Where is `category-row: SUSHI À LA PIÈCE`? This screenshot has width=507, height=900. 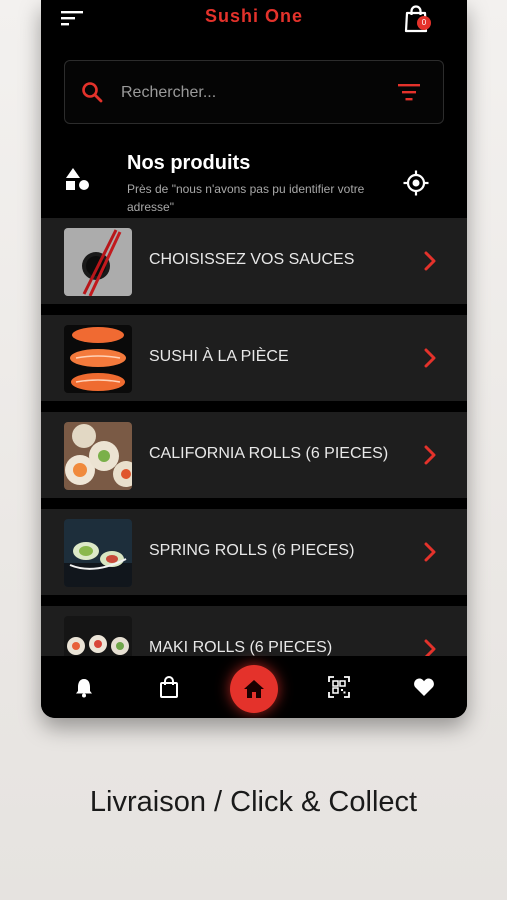 category-row: SUSHI À LA PIÈCE is located at coordinates (254, 358).